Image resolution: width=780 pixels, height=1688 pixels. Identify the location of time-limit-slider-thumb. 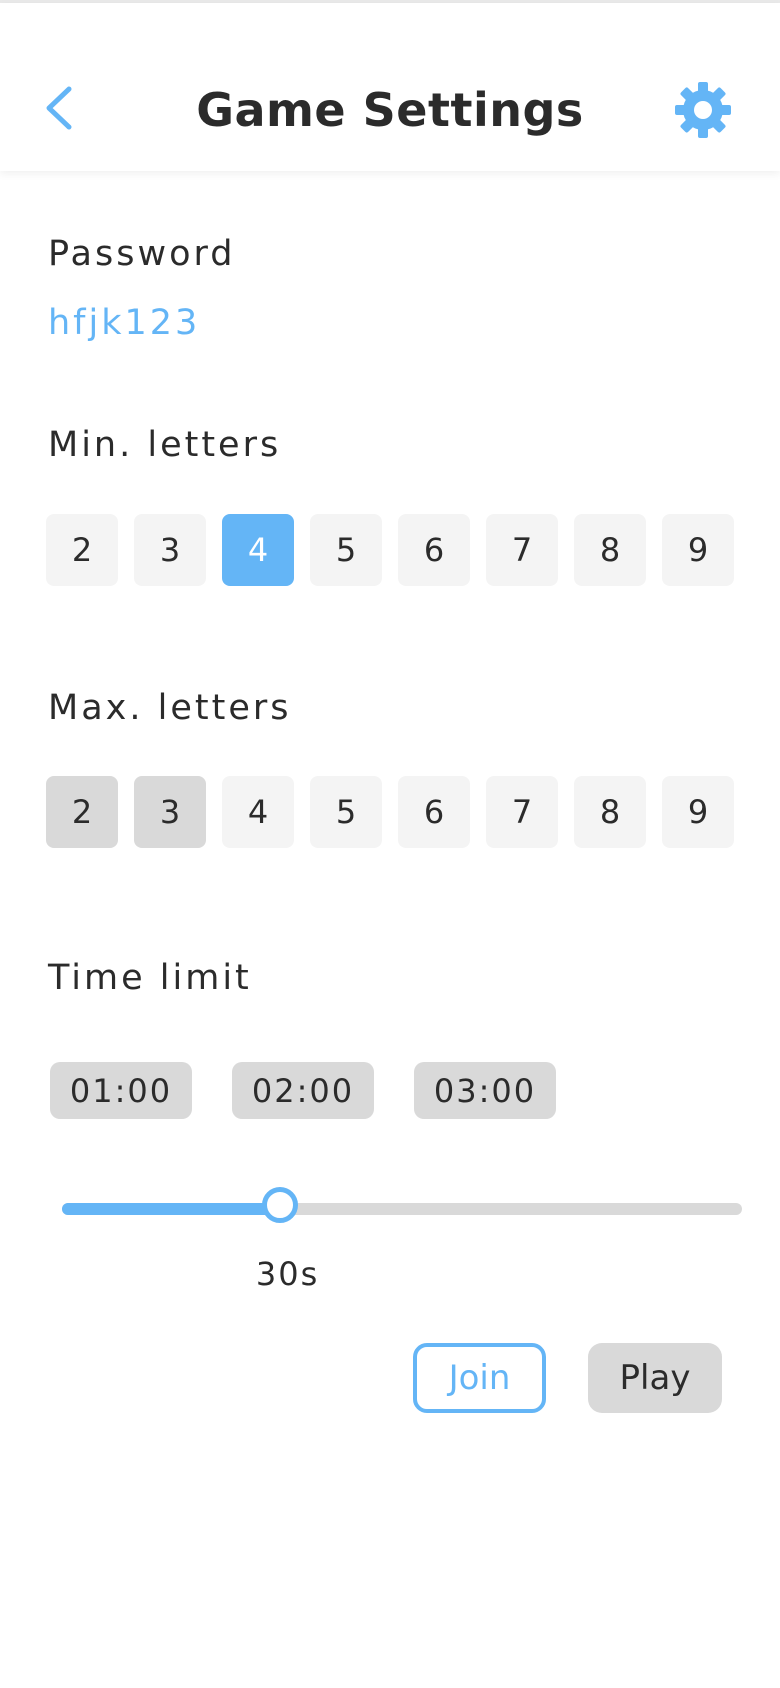
(279, 1205).